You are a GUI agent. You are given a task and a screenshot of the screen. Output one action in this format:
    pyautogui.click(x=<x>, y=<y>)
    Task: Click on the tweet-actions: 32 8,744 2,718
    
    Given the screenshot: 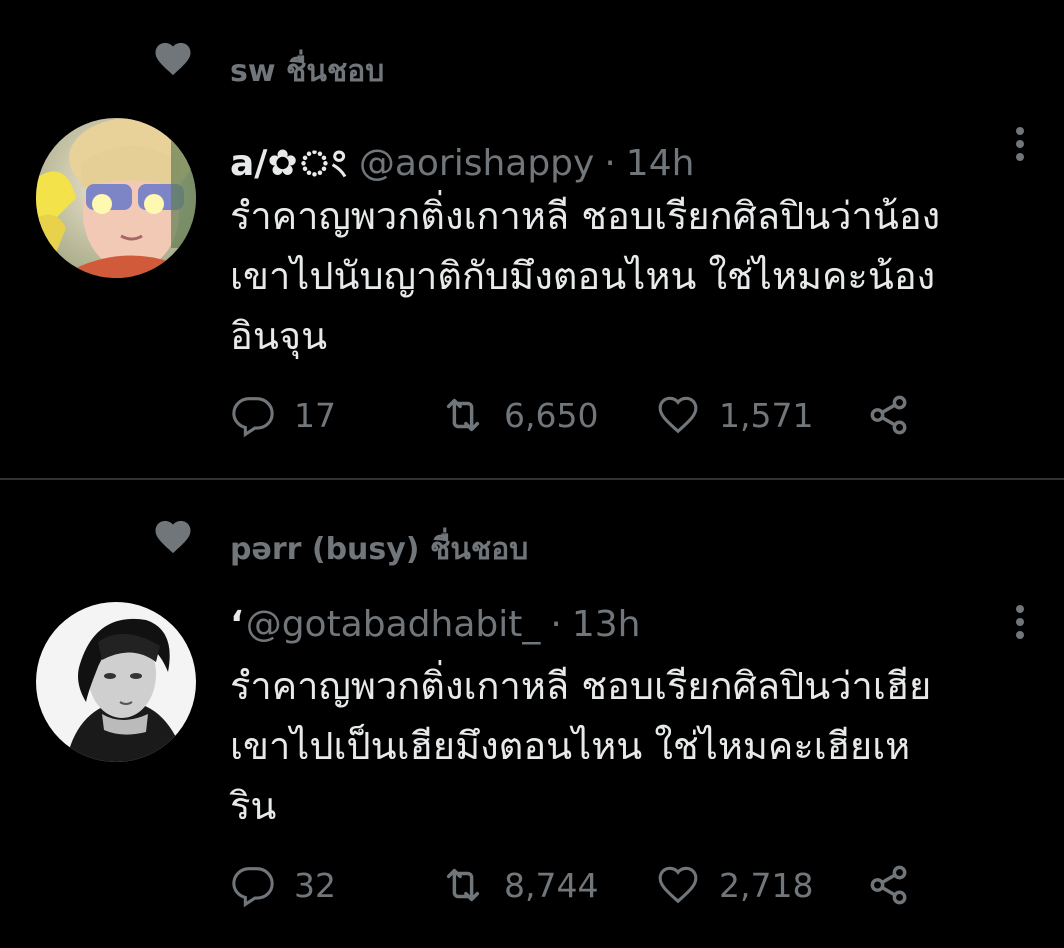 What is the action you would take?
    pyautogui.click(x=590, y=887)
    